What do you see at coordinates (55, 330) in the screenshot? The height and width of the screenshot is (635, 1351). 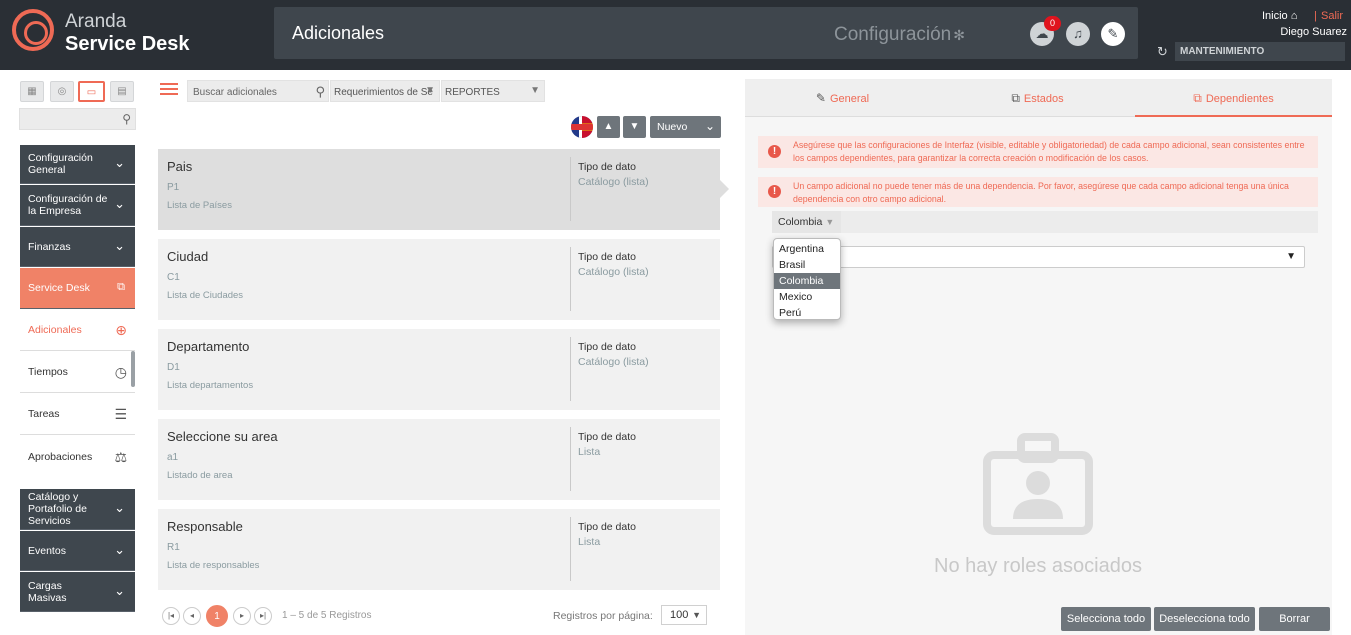 I see `sidebar-item-label: Adicionales` at bounding box center [55, 330].